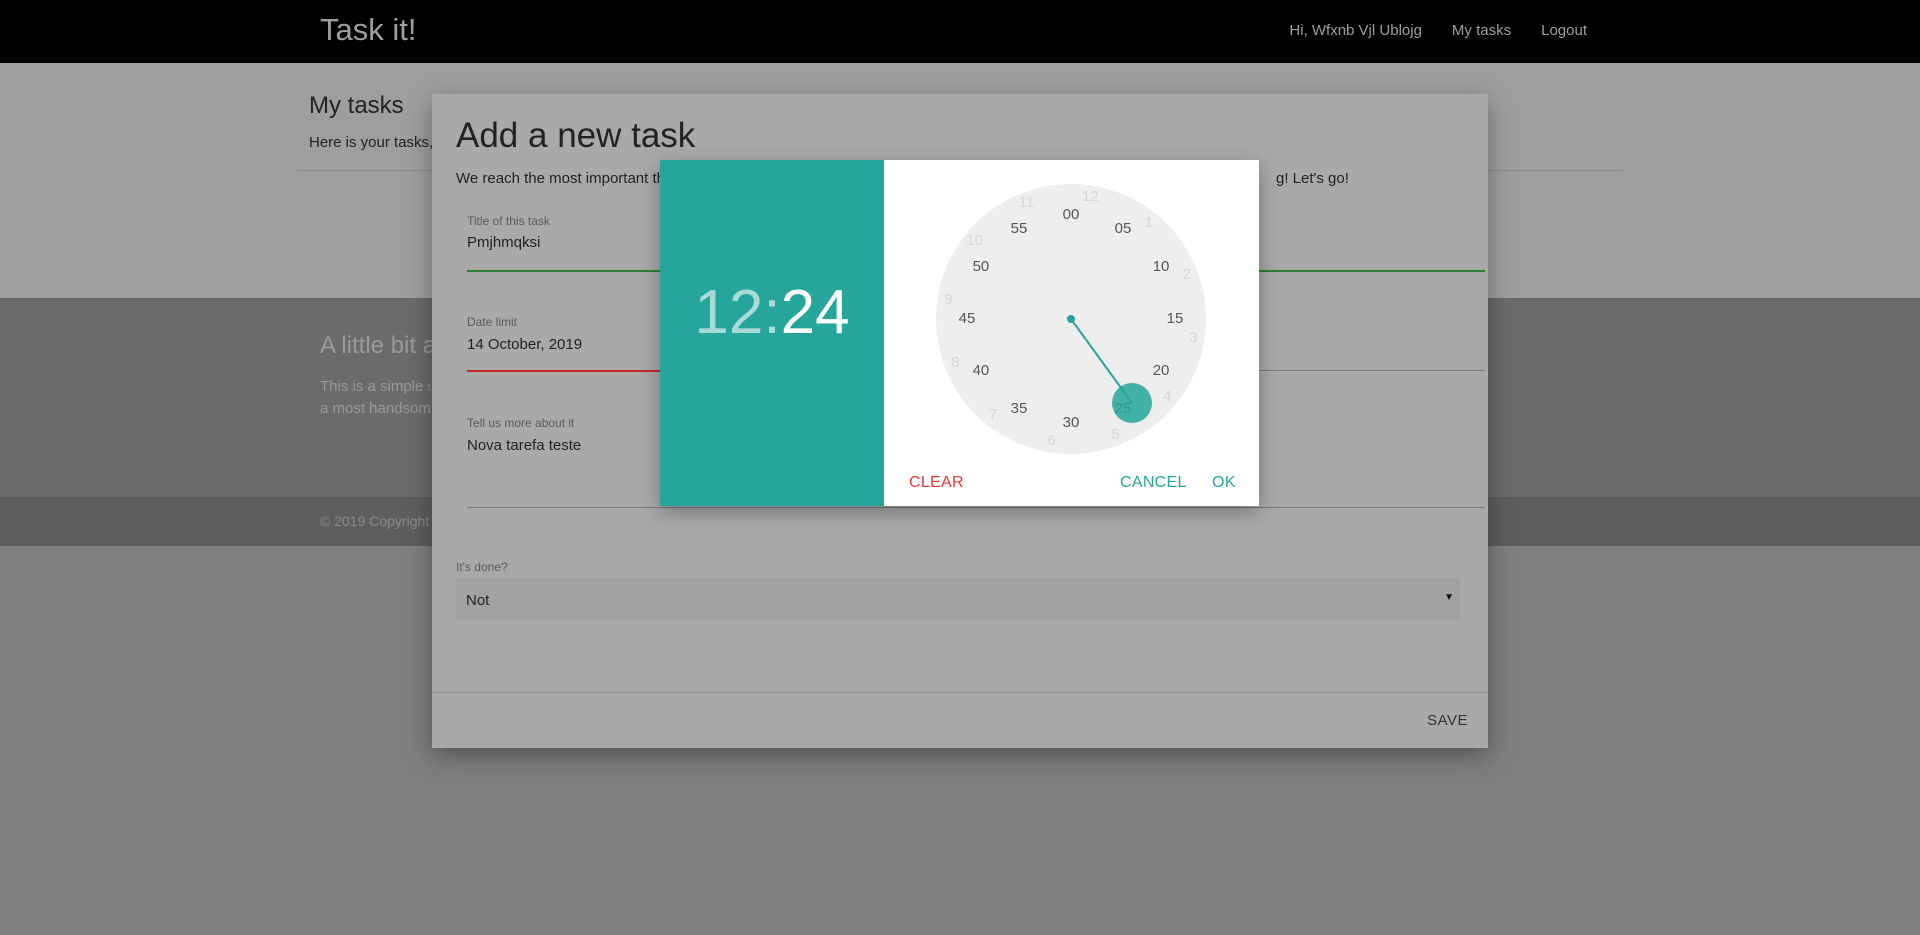  What do you see at coordinates (492, 322) in the screenshot?
I see `date-field-label: Date limit` at bounding box center [492, 322].